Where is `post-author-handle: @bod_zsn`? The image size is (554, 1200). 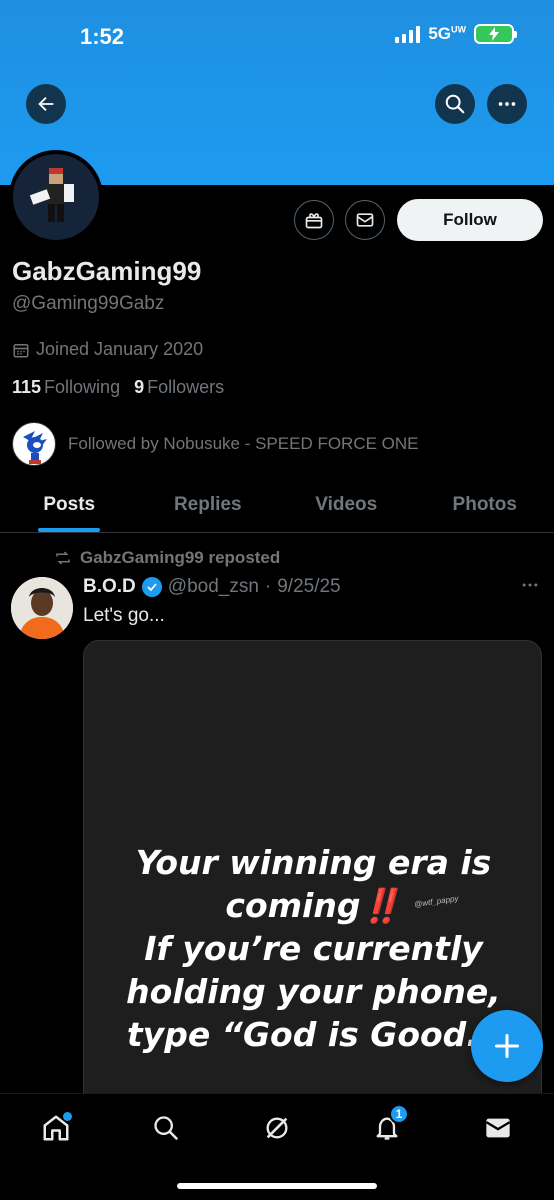
post-author-handle: @bod_zsn is located at coordinates (213, 587).